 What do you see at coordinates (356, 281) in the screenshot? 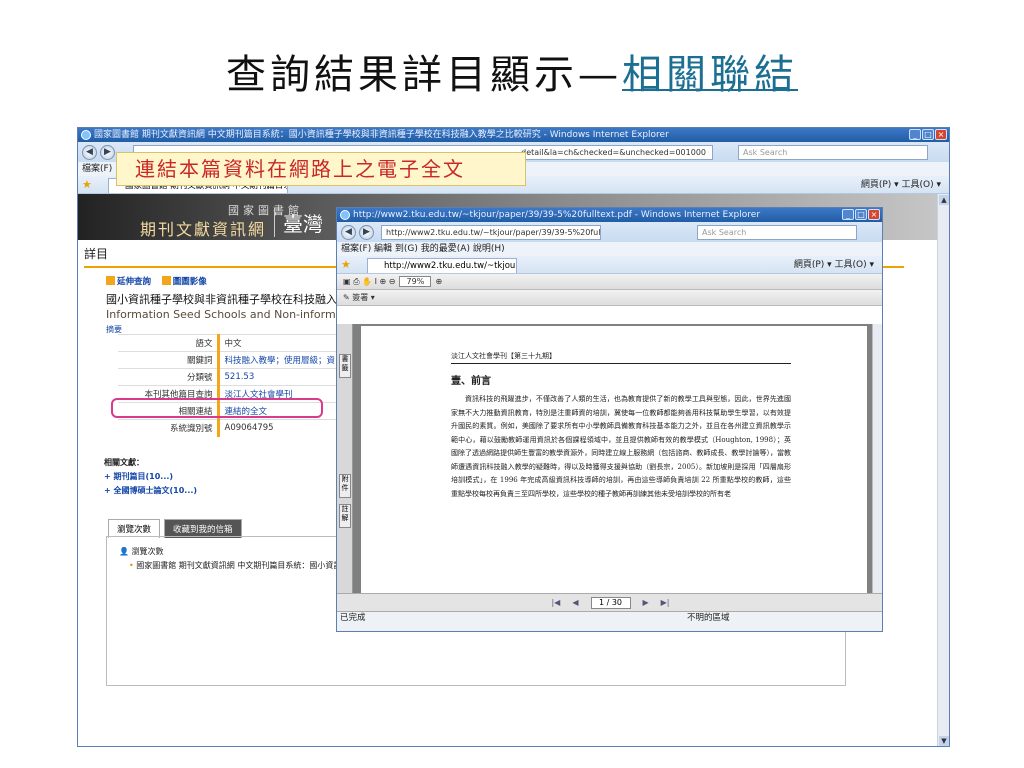
I see `print-icon: ⎙` at bounding box center [356, 281].